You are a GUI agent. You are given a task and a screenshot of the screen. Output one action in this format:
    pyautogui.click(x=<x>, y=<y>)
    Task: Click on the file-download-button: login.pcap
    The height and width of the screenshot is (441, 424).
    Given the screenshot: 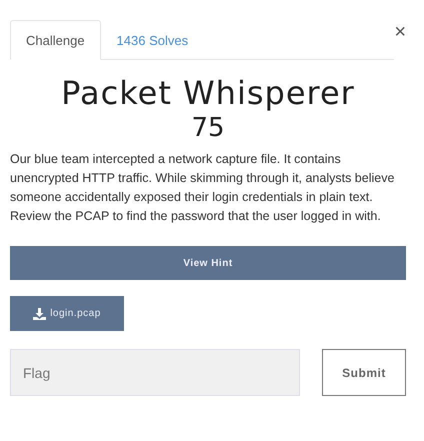 What is the action you would take?
    pyautogui.click(x=67, y=313)
    